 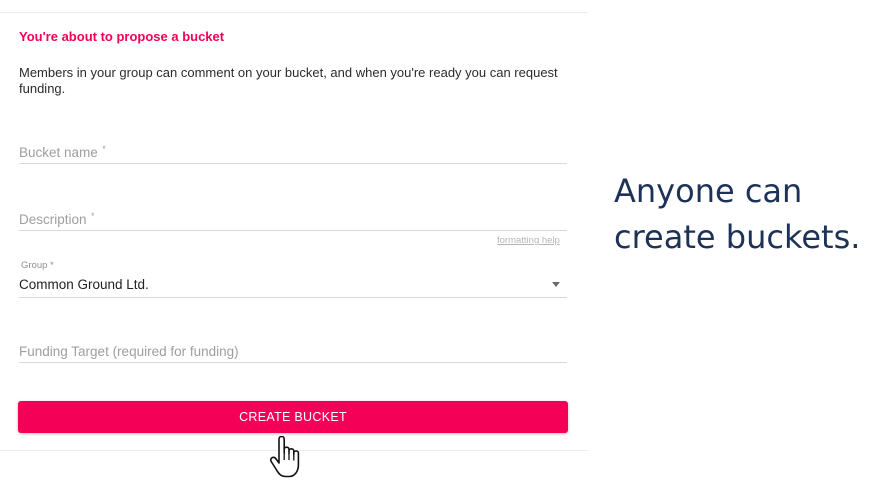 I want to click on formatting-help-link: formatting help, so click(x=528, y=240).